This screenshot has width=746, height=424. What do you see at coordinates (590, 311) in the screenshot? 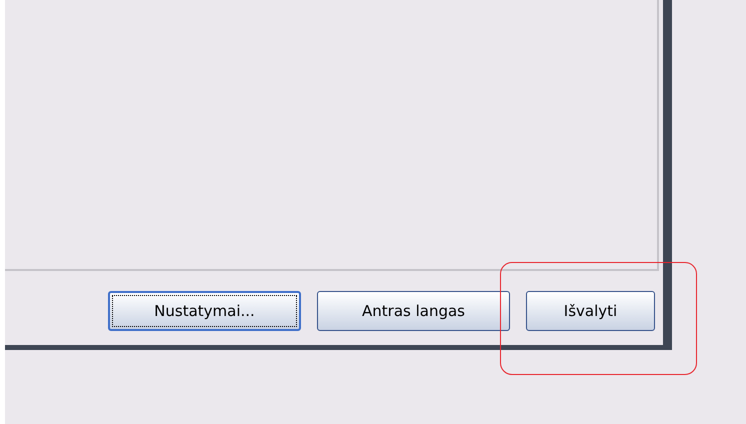
I see `dialog-button: Išvalyti` at bounding box center [590, 311].